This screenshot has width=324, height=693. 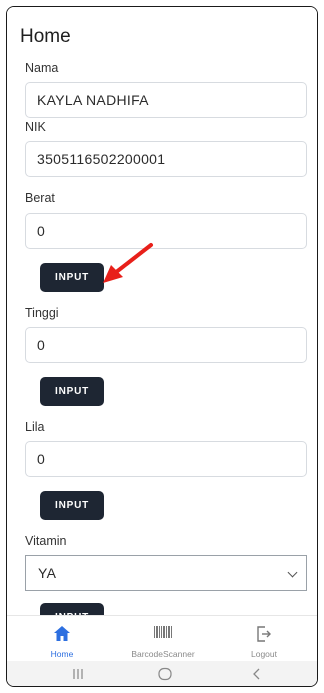 I want to click on tinggi-label: Tinggi, so click(x=42, y=313).